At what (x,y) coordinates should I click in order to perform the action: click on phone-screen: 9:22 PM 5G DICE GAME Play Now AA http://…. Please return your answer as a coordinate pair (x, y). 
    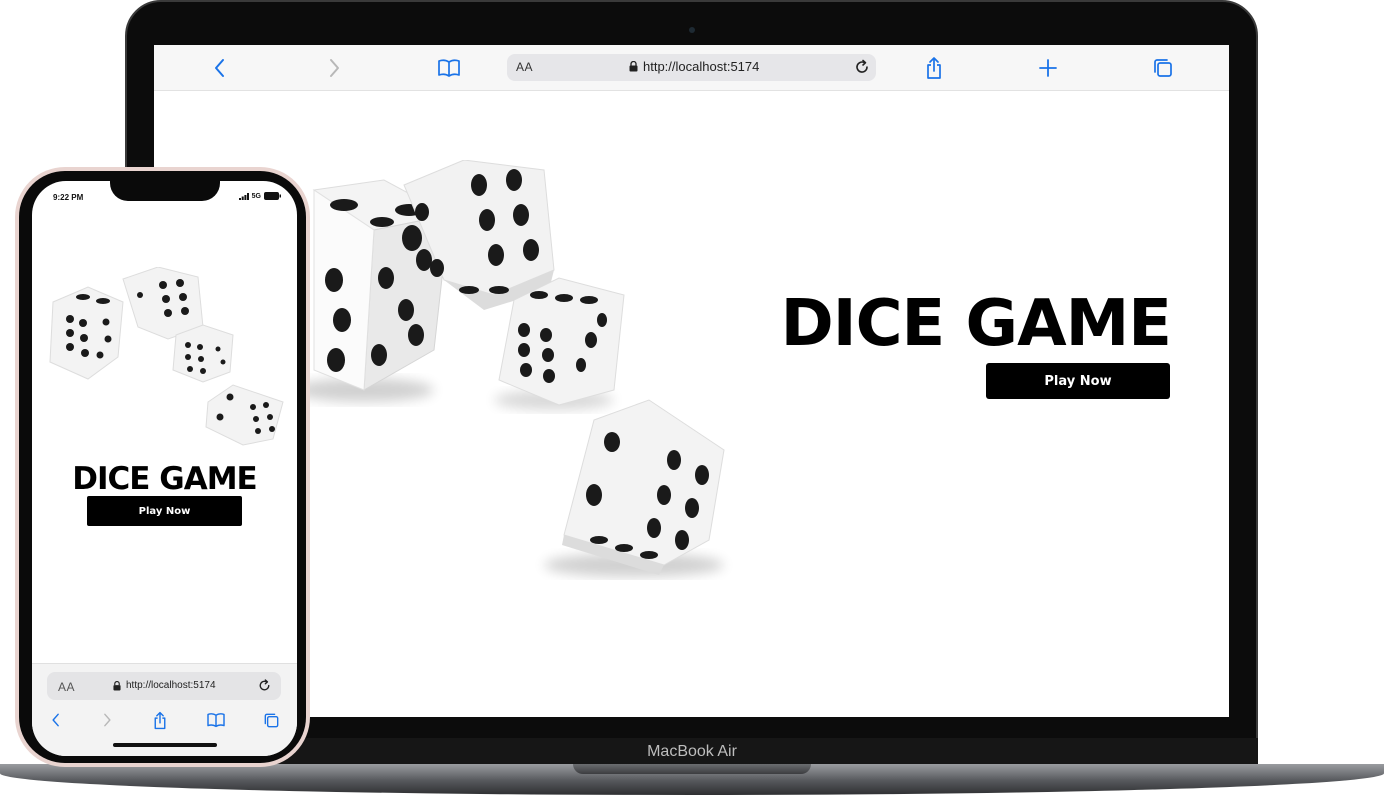
    Looking at the image, I should click on (164, 468).